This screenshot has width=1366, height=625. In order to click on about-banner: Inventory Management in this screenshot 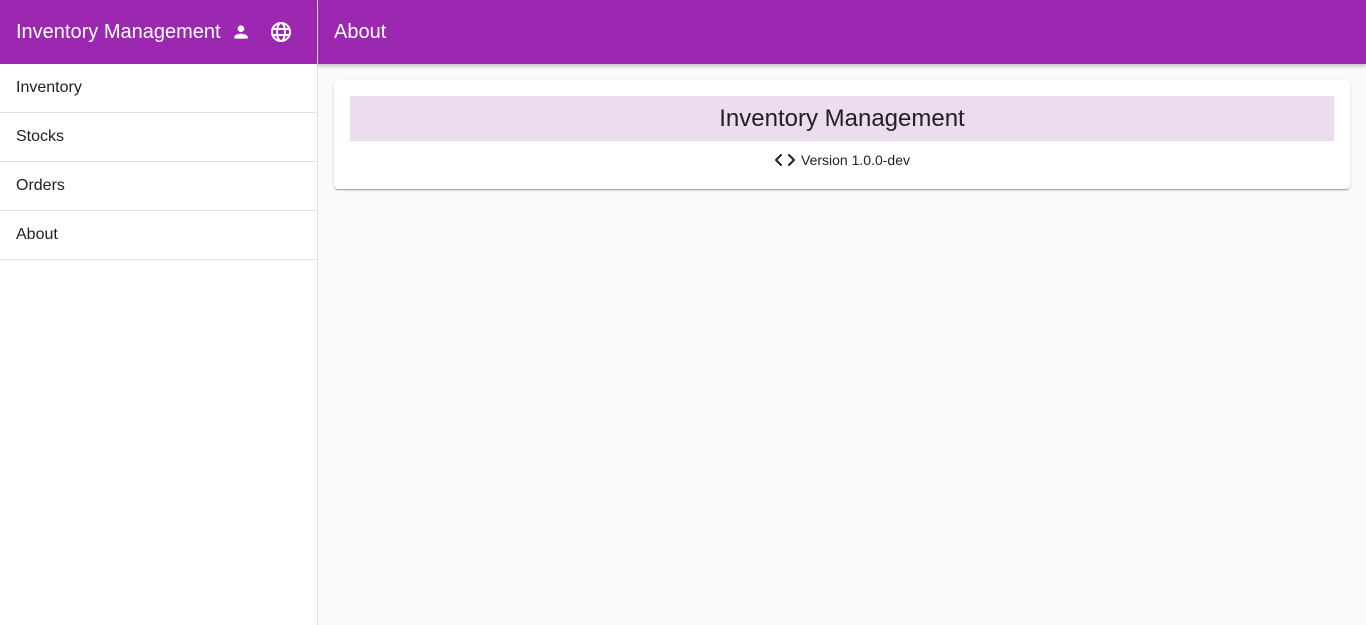, I will do `click(842, 118)`.